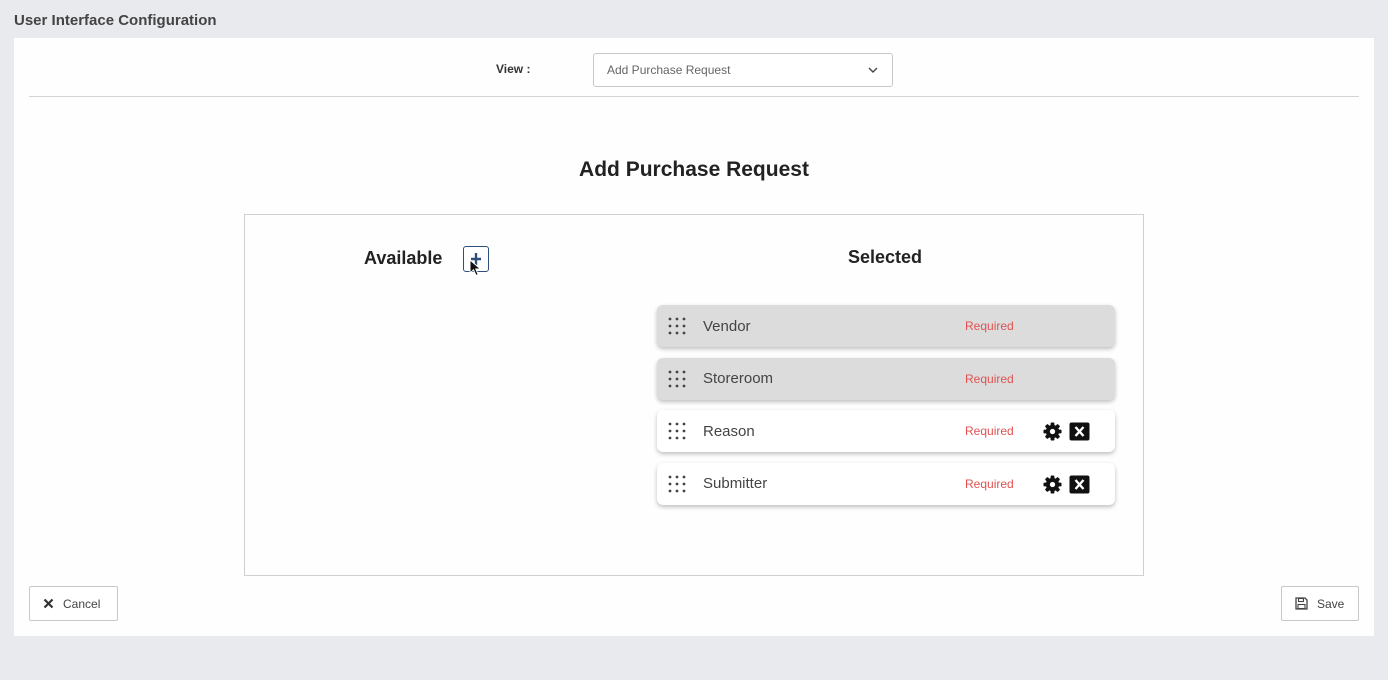 The image size is (1388, 680). I want to click on cancel-icon, so click(48, 603).